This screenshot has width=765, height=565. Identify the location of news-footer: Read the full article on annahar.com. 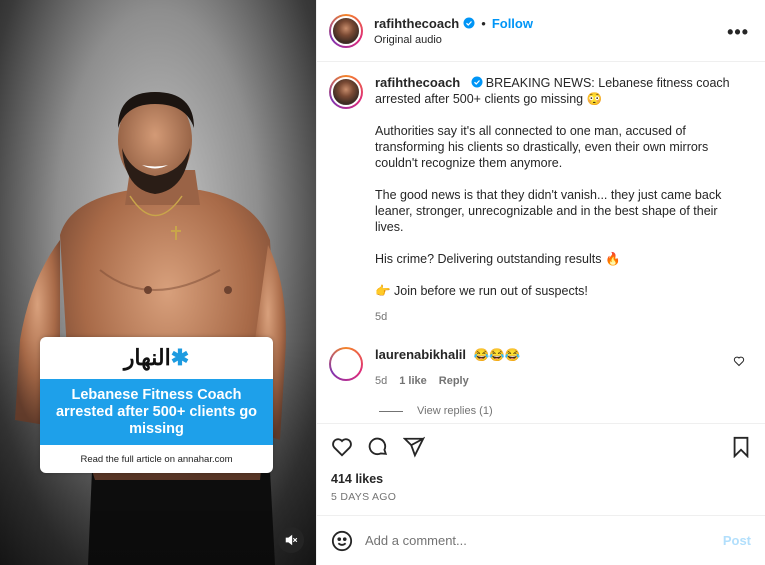
(156, 459).